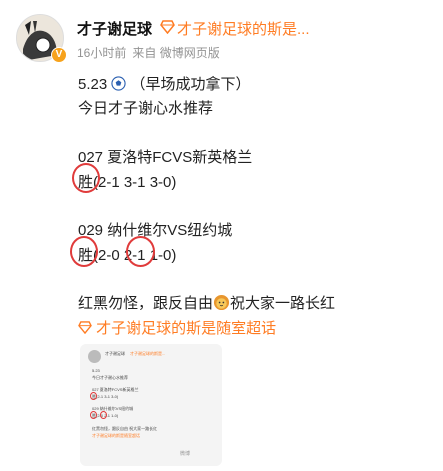 Image resolution: width=443 pixels, height=471 pixels. What do you see at coordinates (283, 303) in the screenshot?
I see `closing-text-b: 祝大家一路长红` at bounding box center [283, 303].